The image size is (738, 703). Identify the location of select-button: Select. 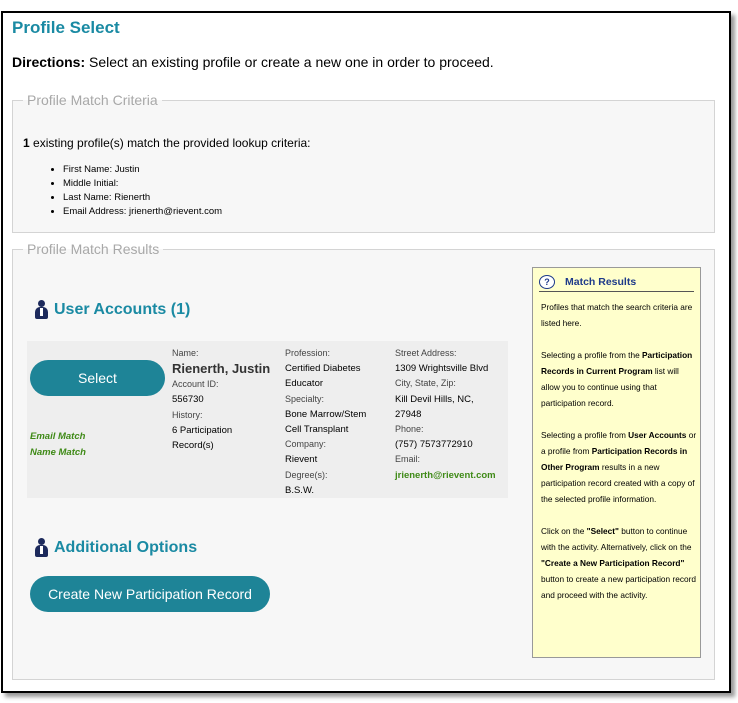
(97, 378).